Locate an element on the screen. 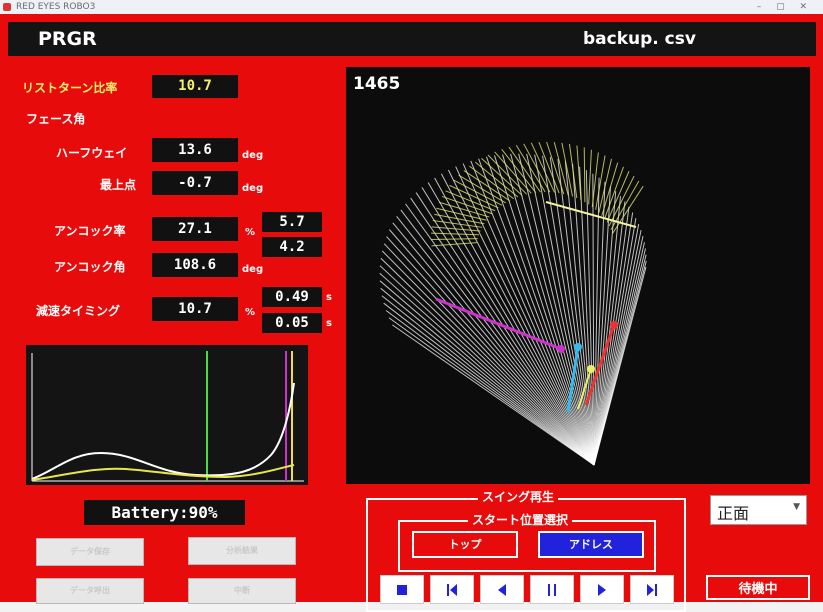 This screenshot has width=823, height=612. pause-icon is located at coordinates (552, 590).